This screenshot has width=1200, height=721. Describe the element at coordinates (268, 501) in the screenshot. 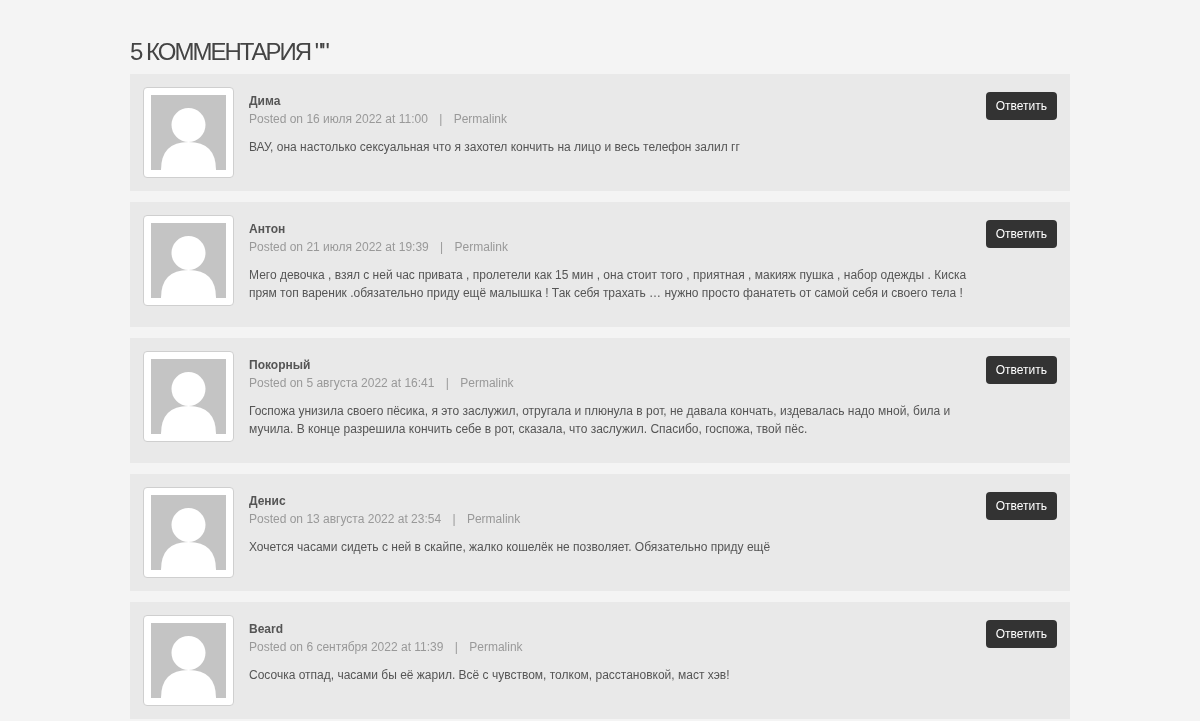

I see `comment-author: Денис` at that location.